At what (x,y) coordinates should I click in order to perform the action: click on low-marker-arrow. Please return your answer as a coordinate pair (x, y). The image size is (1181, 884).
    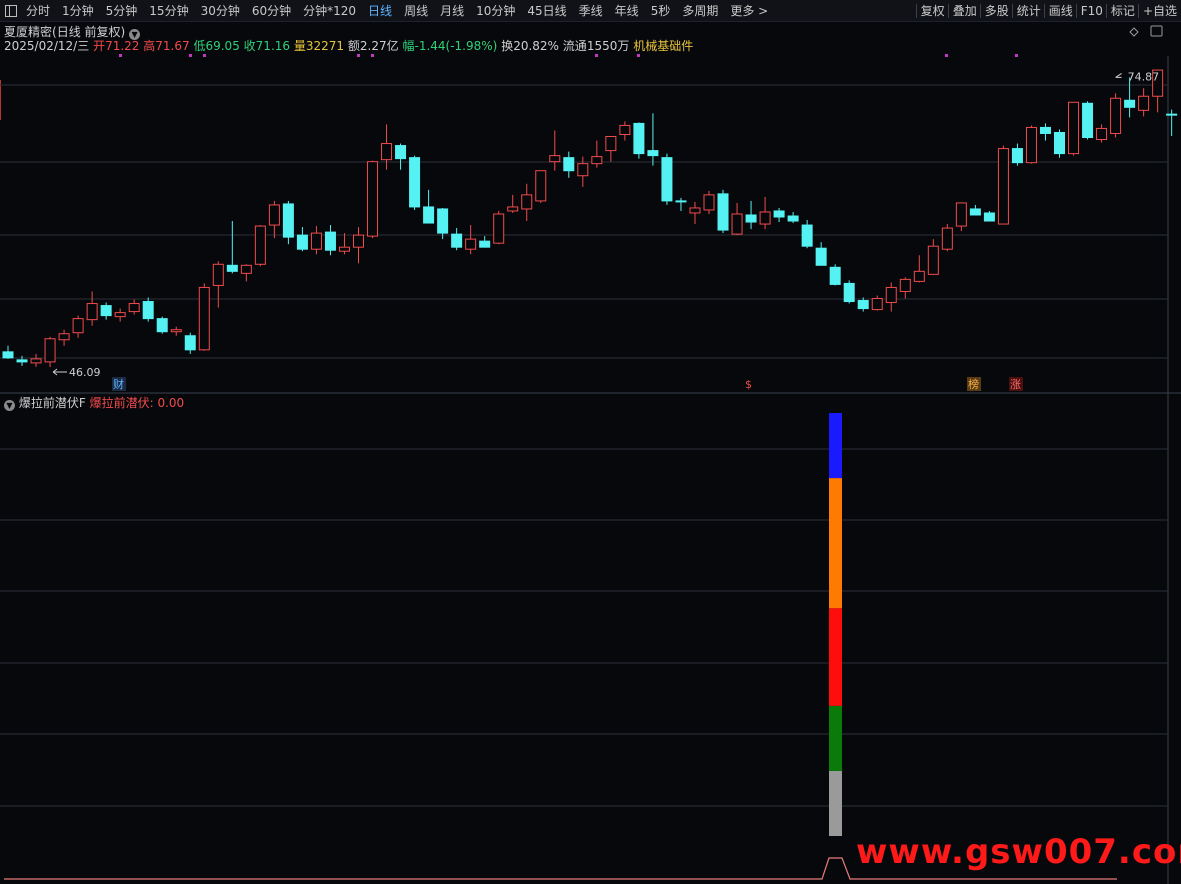
    Looking at the image, I should click on (60, 372).